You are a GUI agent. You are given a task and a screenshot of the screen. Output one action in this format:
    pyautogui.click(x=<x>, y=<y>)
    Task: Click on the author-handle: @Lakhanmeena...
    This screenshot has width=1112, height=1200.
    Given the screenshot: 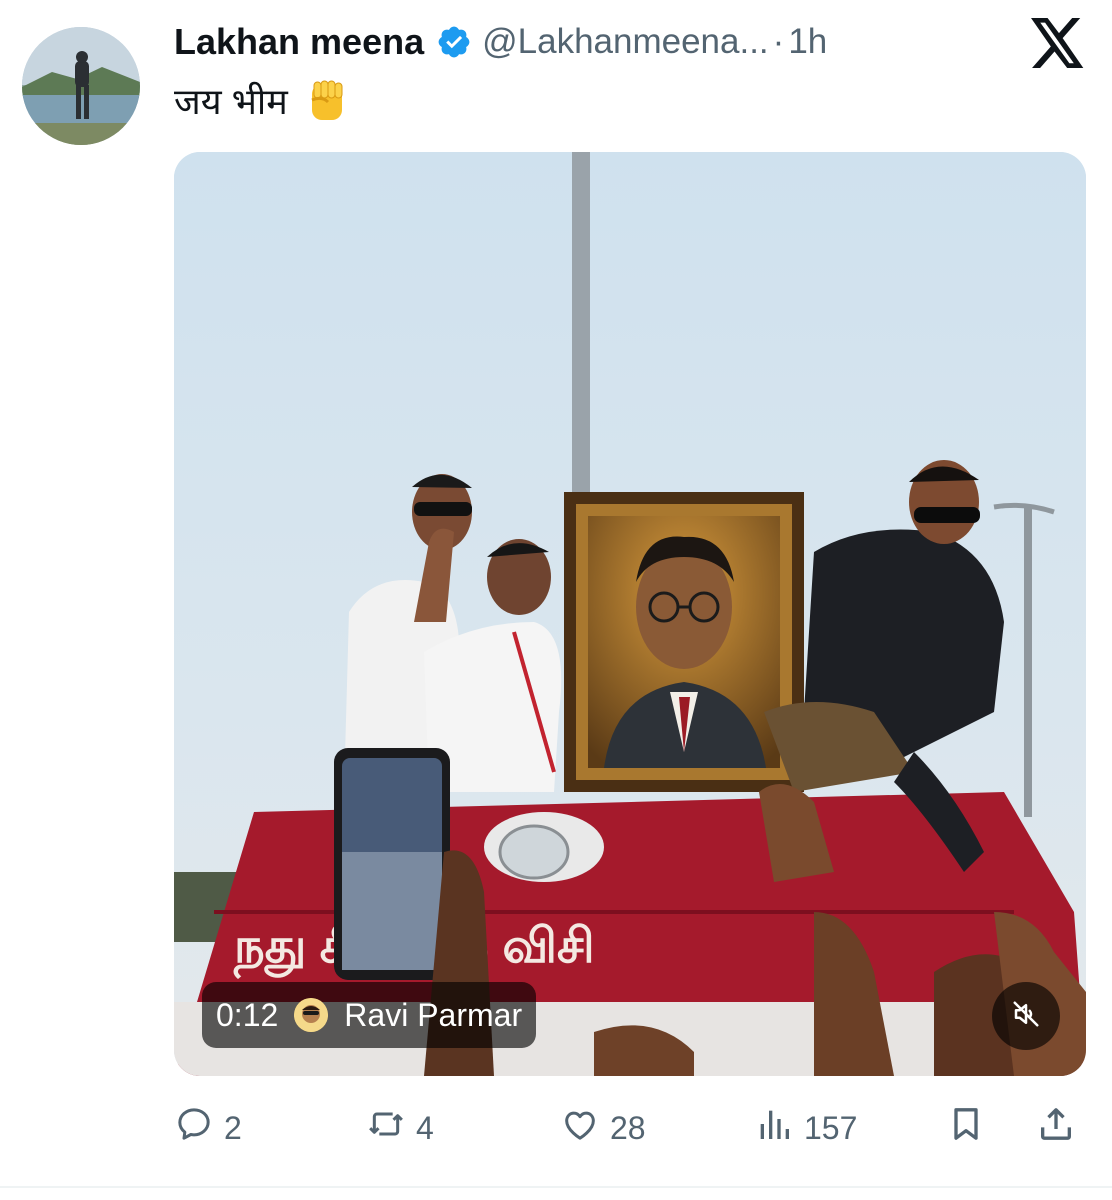 What is the action you would take?
    pyautogui.click(x=625, y=42)
    